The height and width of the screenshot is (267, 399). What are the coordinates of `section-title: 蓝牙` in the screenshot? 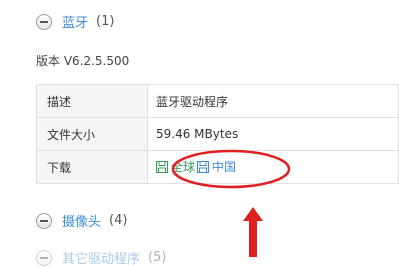 It's located at (75, 21).